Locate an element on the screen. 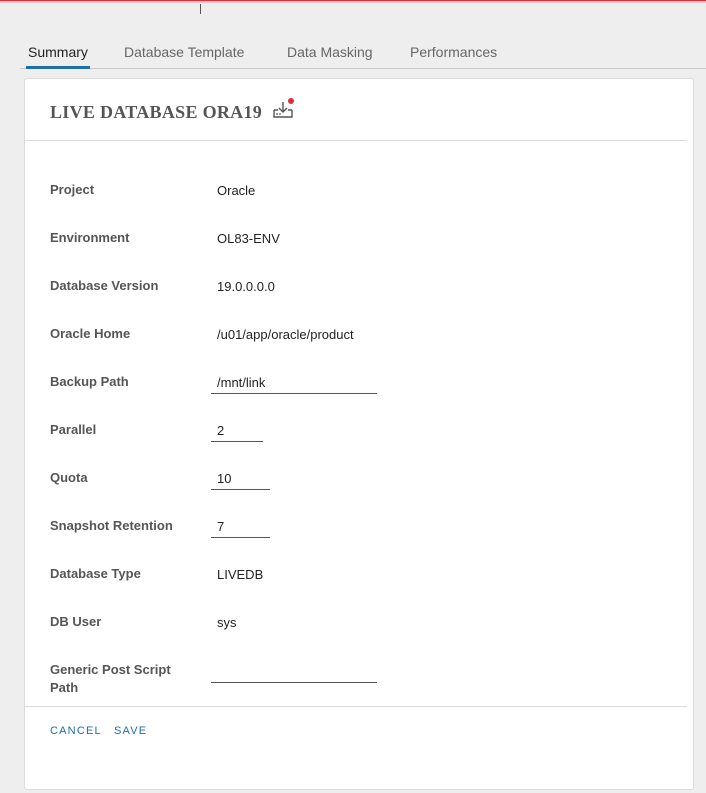  footer-divider is located at coordinates (356, 706).